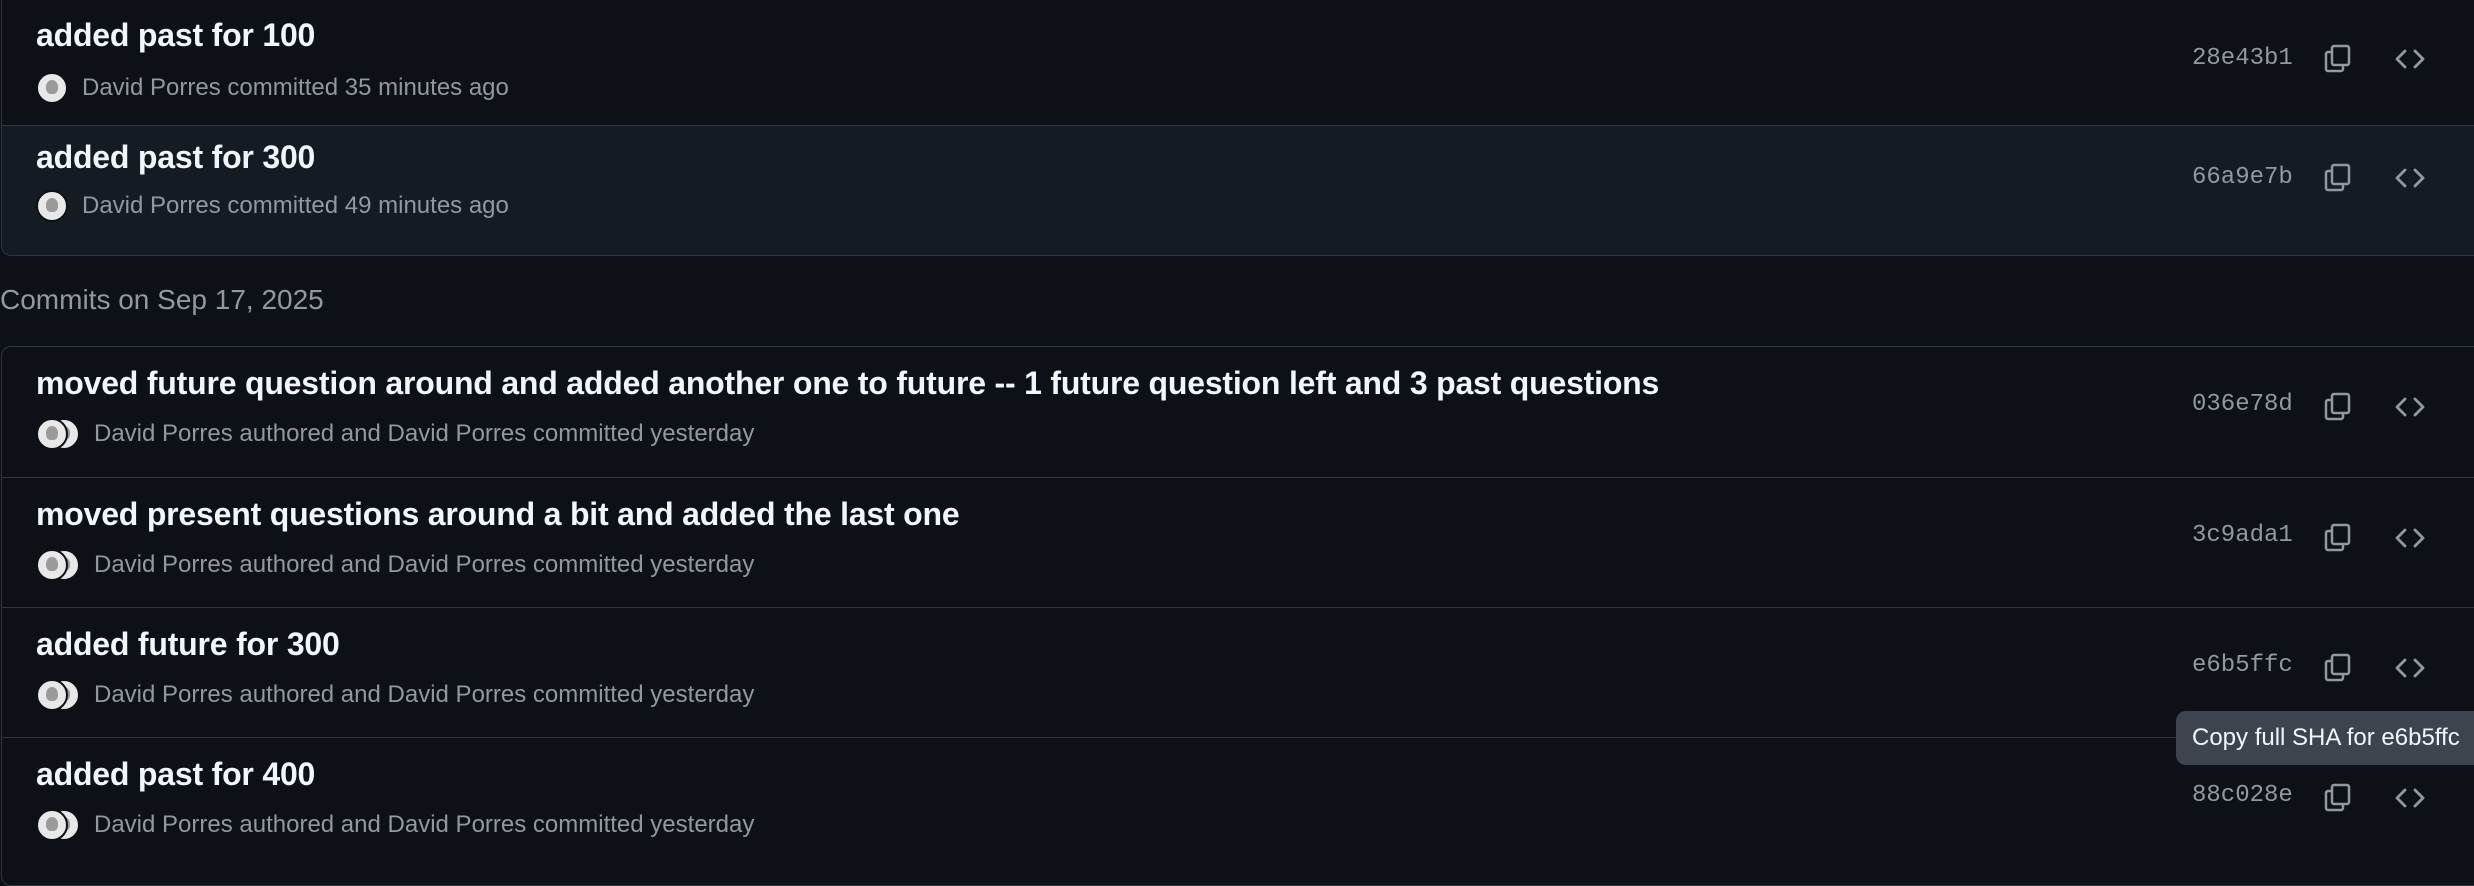  What do you see at coordinates (188, 644) in the screenshot?
I see `commit-title: added future for 300` at bounding box center [188, 644].